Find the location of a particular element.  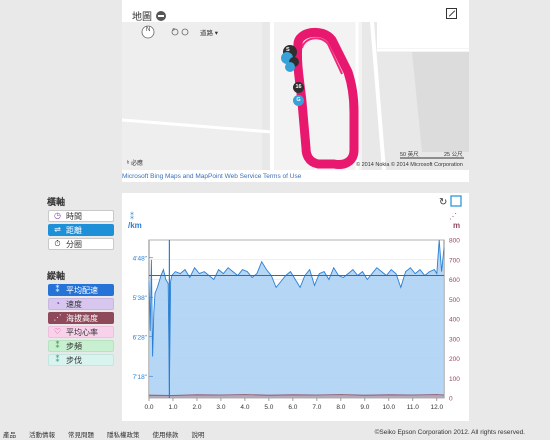

footer-link-terms: 使用條款 is located at coordinates (166, 434).